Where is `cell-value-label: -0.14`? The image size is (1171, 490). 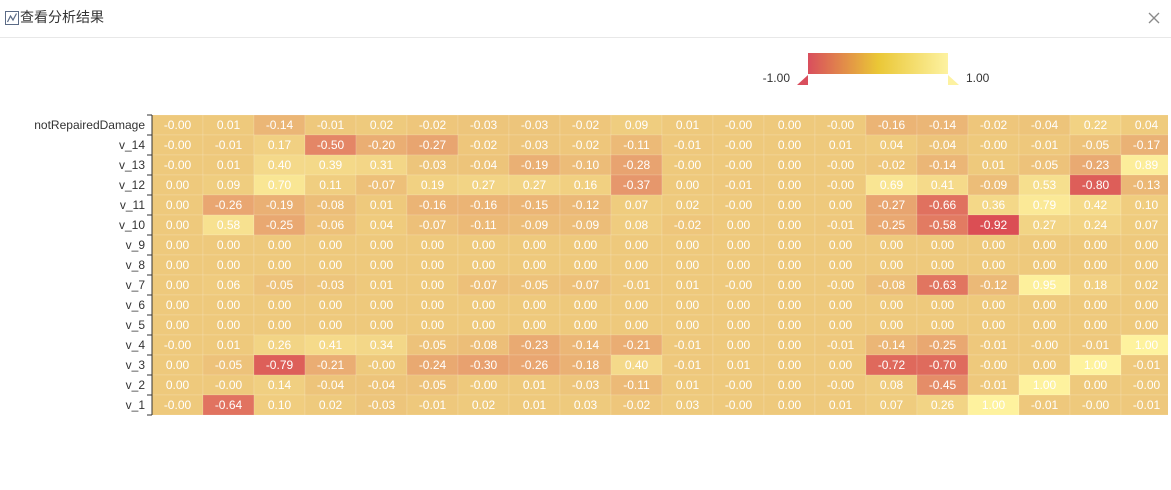
cell-value-label: -0.14 is located at coordinates (943, 165).